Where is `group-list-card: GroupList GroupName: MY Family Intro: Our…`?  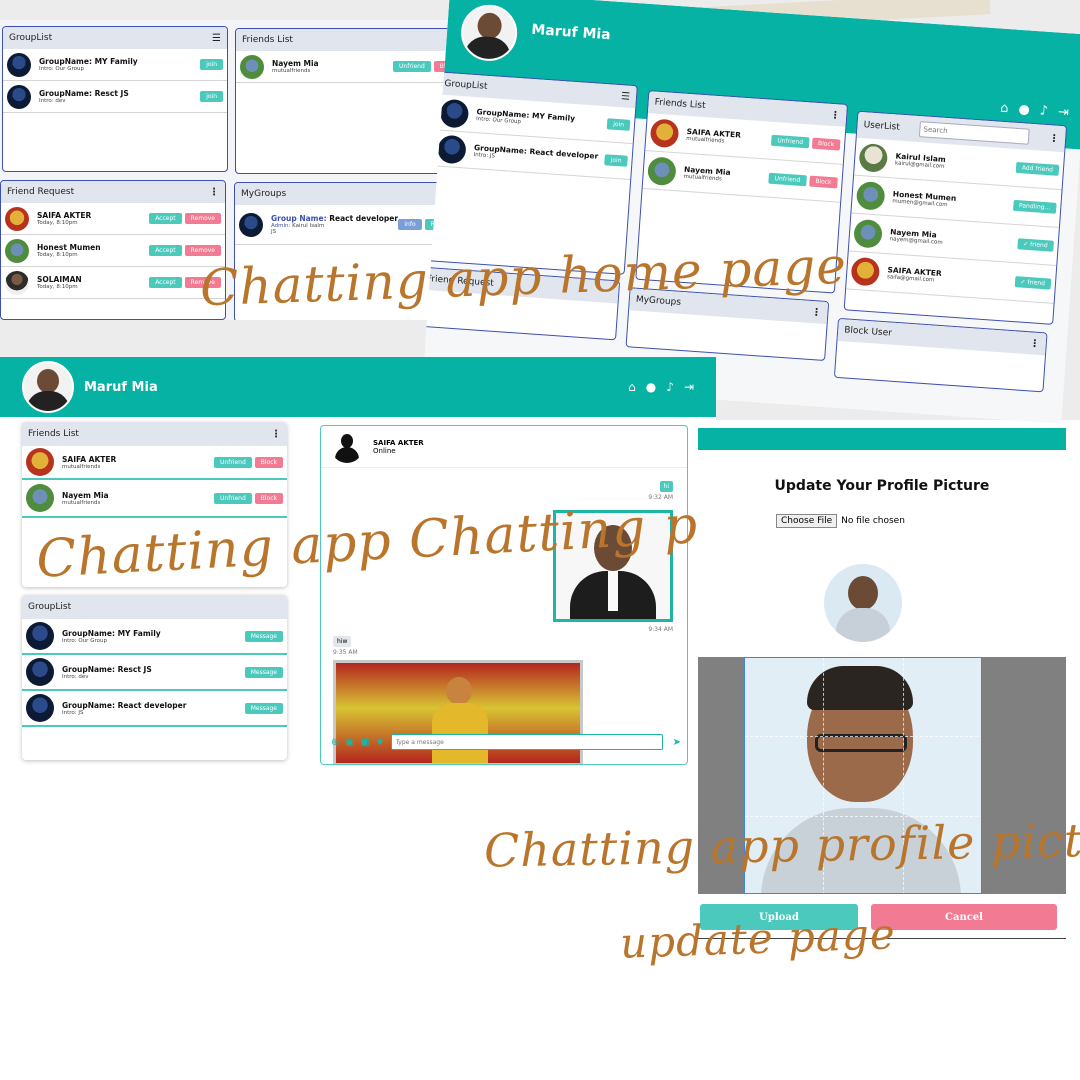
group-list-card: GroupList GroupName: MY Family Intro: Our… is located at coordinates (154, 677).